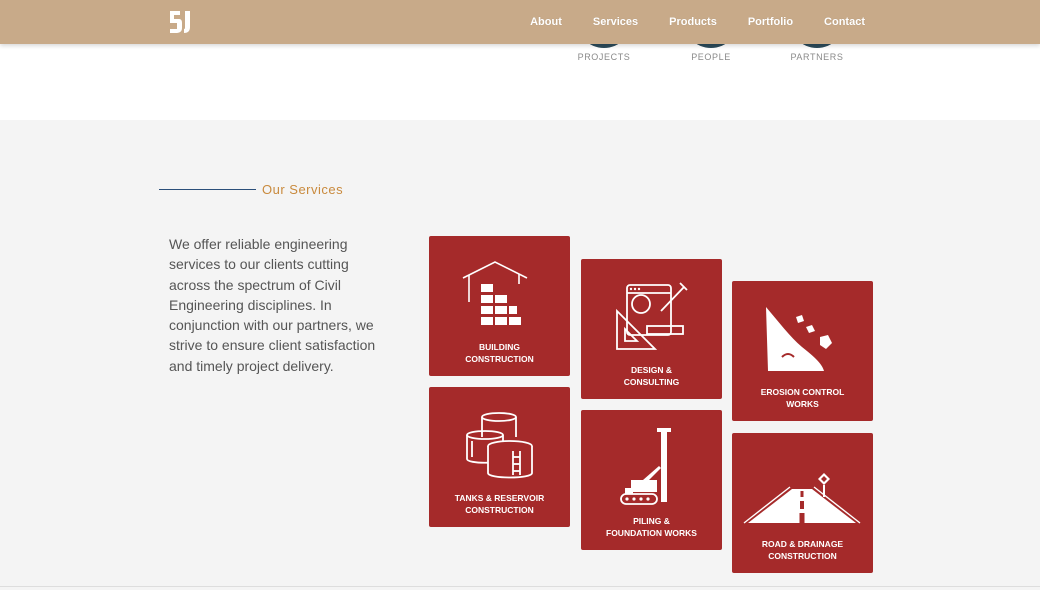 The height and width of the screenshot is (590, 1040). Describe the element at coordinates (802, 351) in the screenshot. I see `service-tile-erosion: EROSION CONTROL WORKS` at that location.